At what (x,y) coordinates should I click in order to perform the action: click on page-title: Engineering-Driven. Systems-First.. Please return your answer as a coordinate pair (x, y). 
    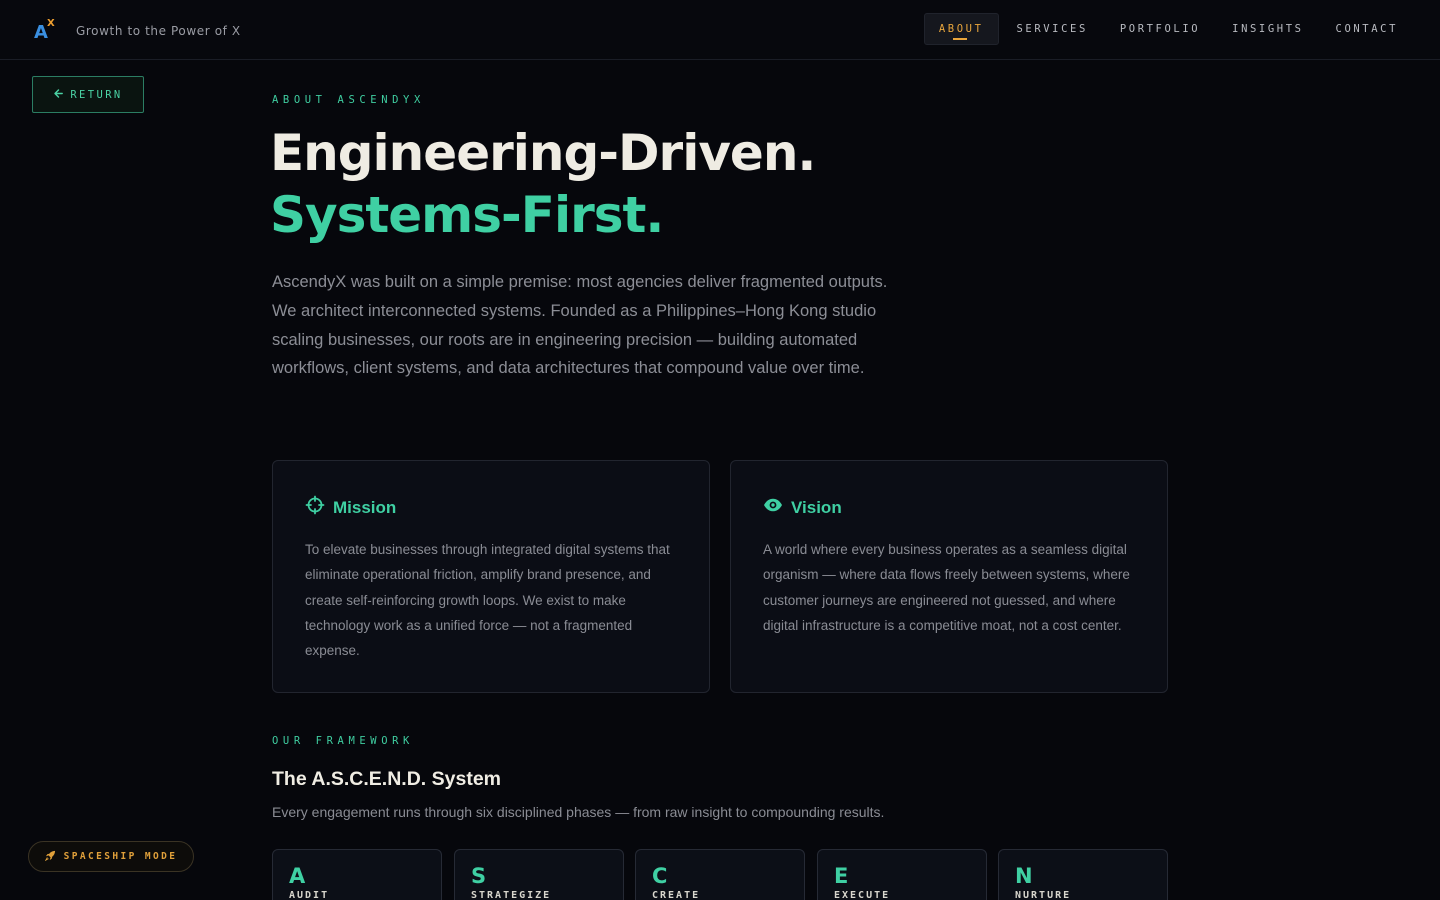
    Looking at the image, I should click on (543, 184).